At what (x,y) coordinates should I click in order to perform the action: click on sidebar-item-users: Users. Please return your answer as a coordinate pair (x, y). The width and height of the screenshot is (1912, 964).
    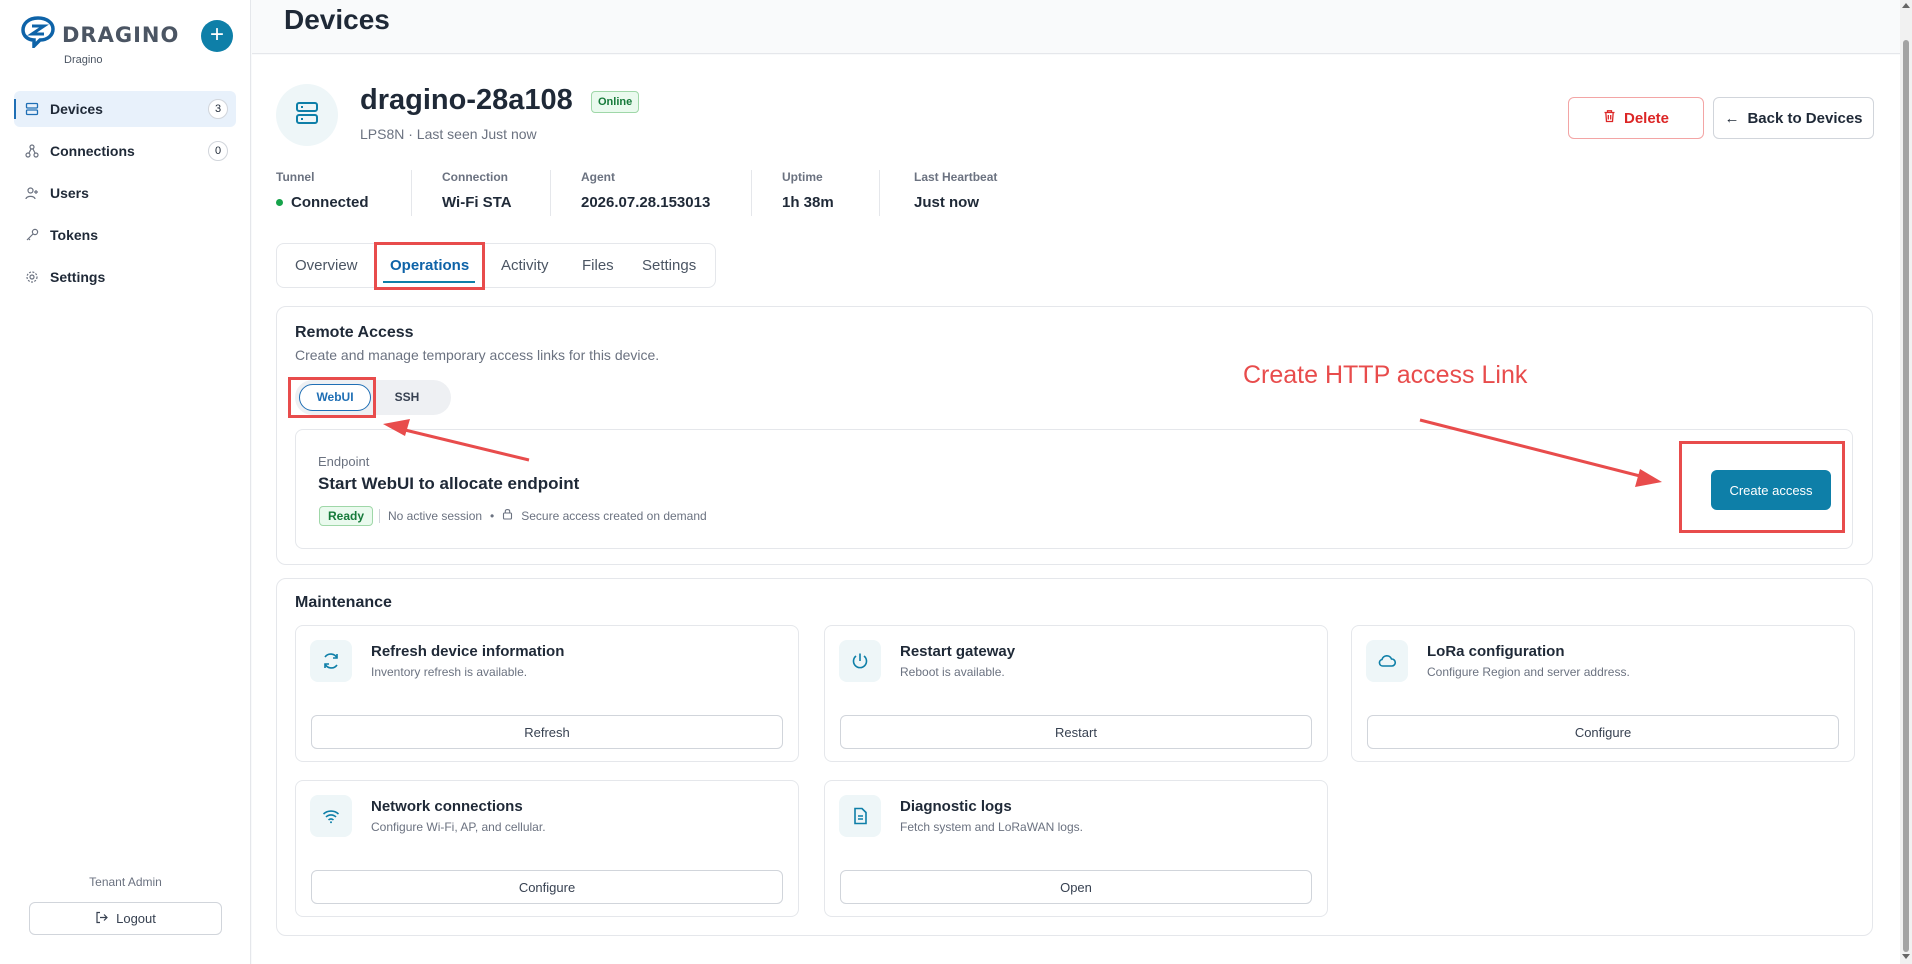
    Looking at the image, I should click on (125, 193).